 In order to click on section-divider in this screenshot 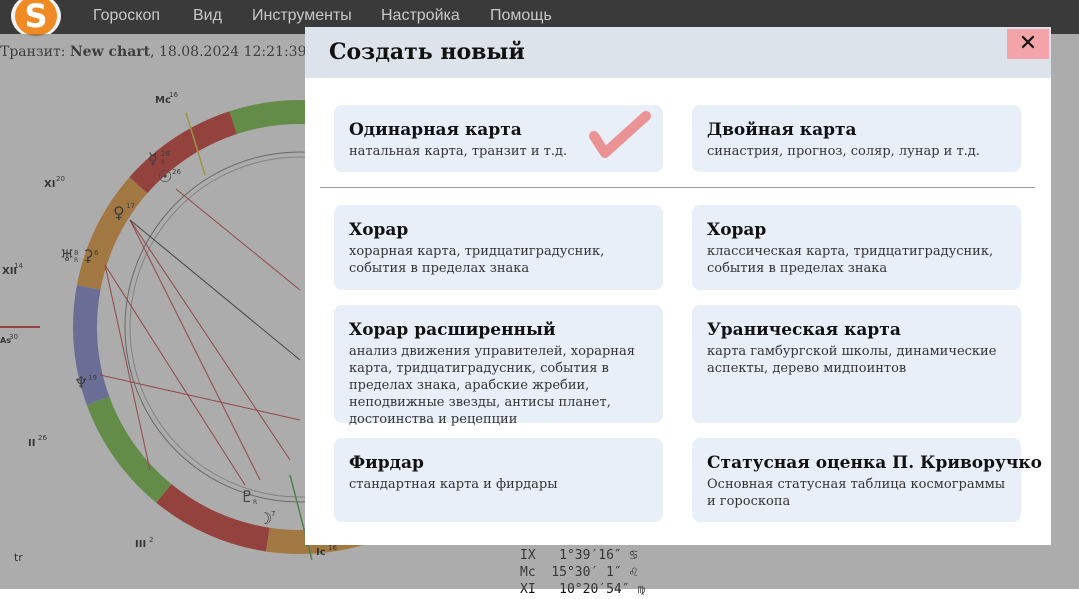, I will do `click(677, 187)`.